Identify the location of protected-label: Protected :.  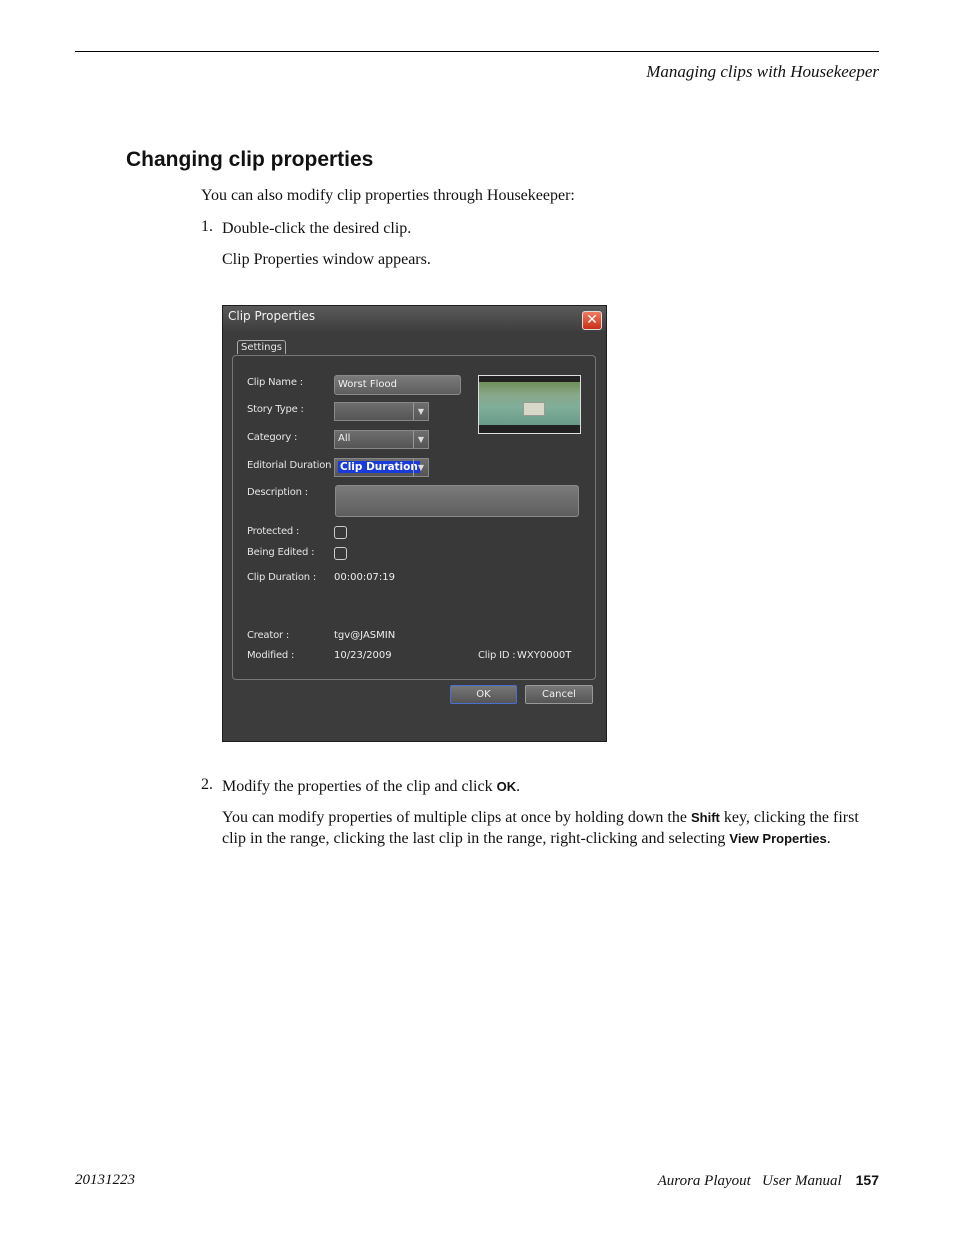
(273, 531).